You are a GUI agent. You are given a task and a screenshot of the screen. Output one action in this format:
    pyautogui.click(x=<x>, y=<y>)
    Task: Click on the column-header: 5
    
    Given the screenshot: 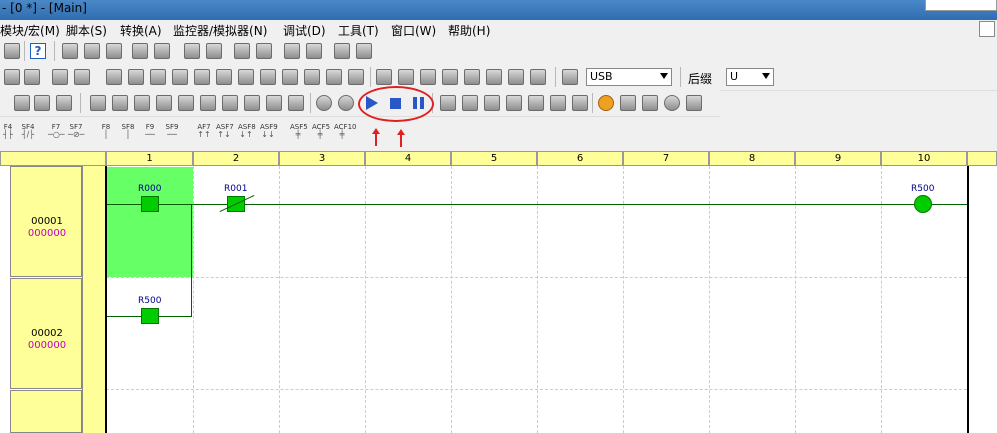 What is the action you would take?
    pyautogui.click(x=494, y=158)
    